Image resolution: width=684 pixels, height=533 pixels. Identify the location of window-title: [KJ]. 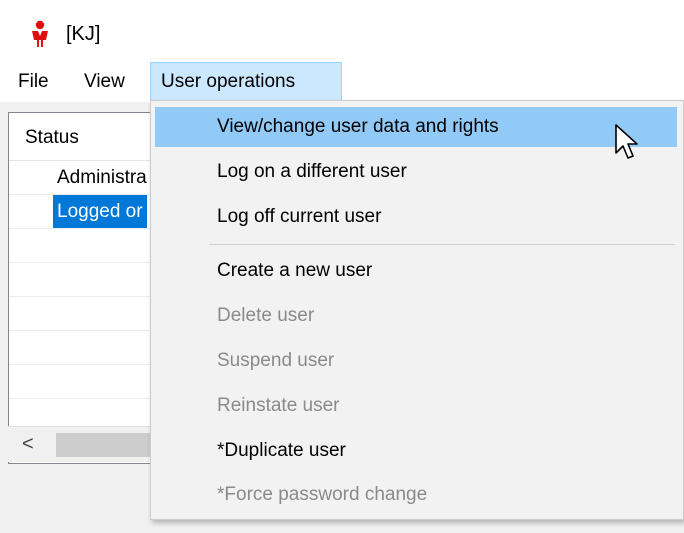
(83, 34).